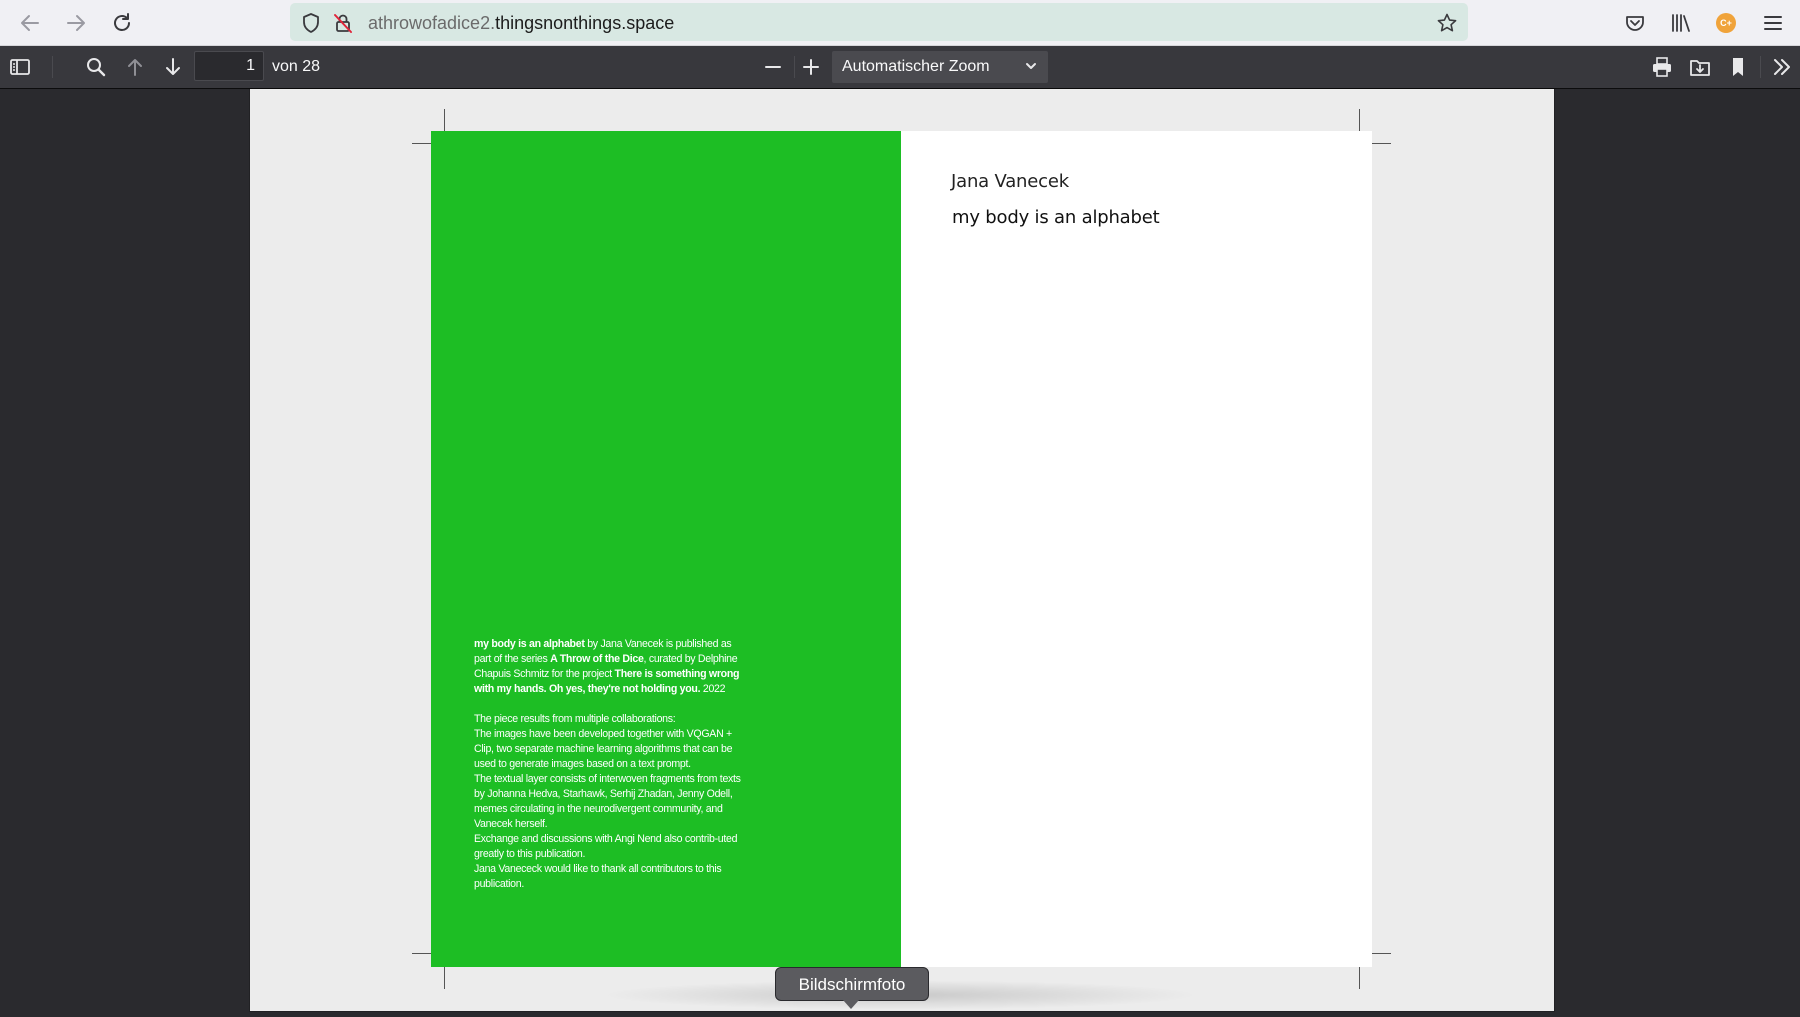 The width and height of the screenshot is (1800, 1017). Describe the element at coordinates (1031, 66) in the screenshot. I see `chevron-down-icon` at that location.